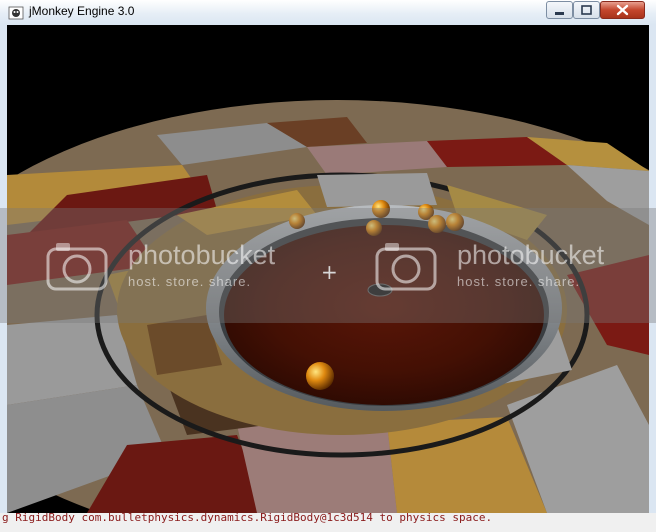 Image resolution: width=656 pixels, height=532 pixels. What do you see at coordinates (559, 13) in the screenshot?
I see `minimize-icon` at bounding box center [559, 13].